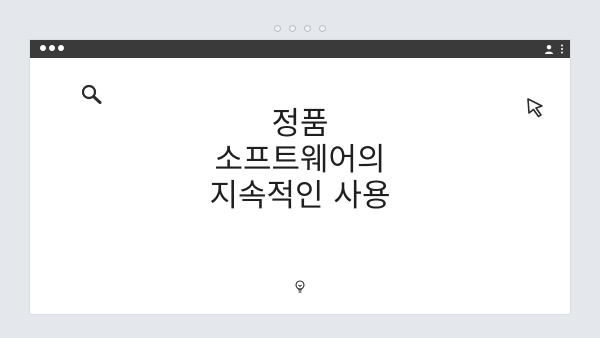 Image resolution: width=600 pixels, height=338 pixels. What do you see at coordinates (549, 49) in the screenshot?
I see `user-icon` at bounding box center [549, 49].